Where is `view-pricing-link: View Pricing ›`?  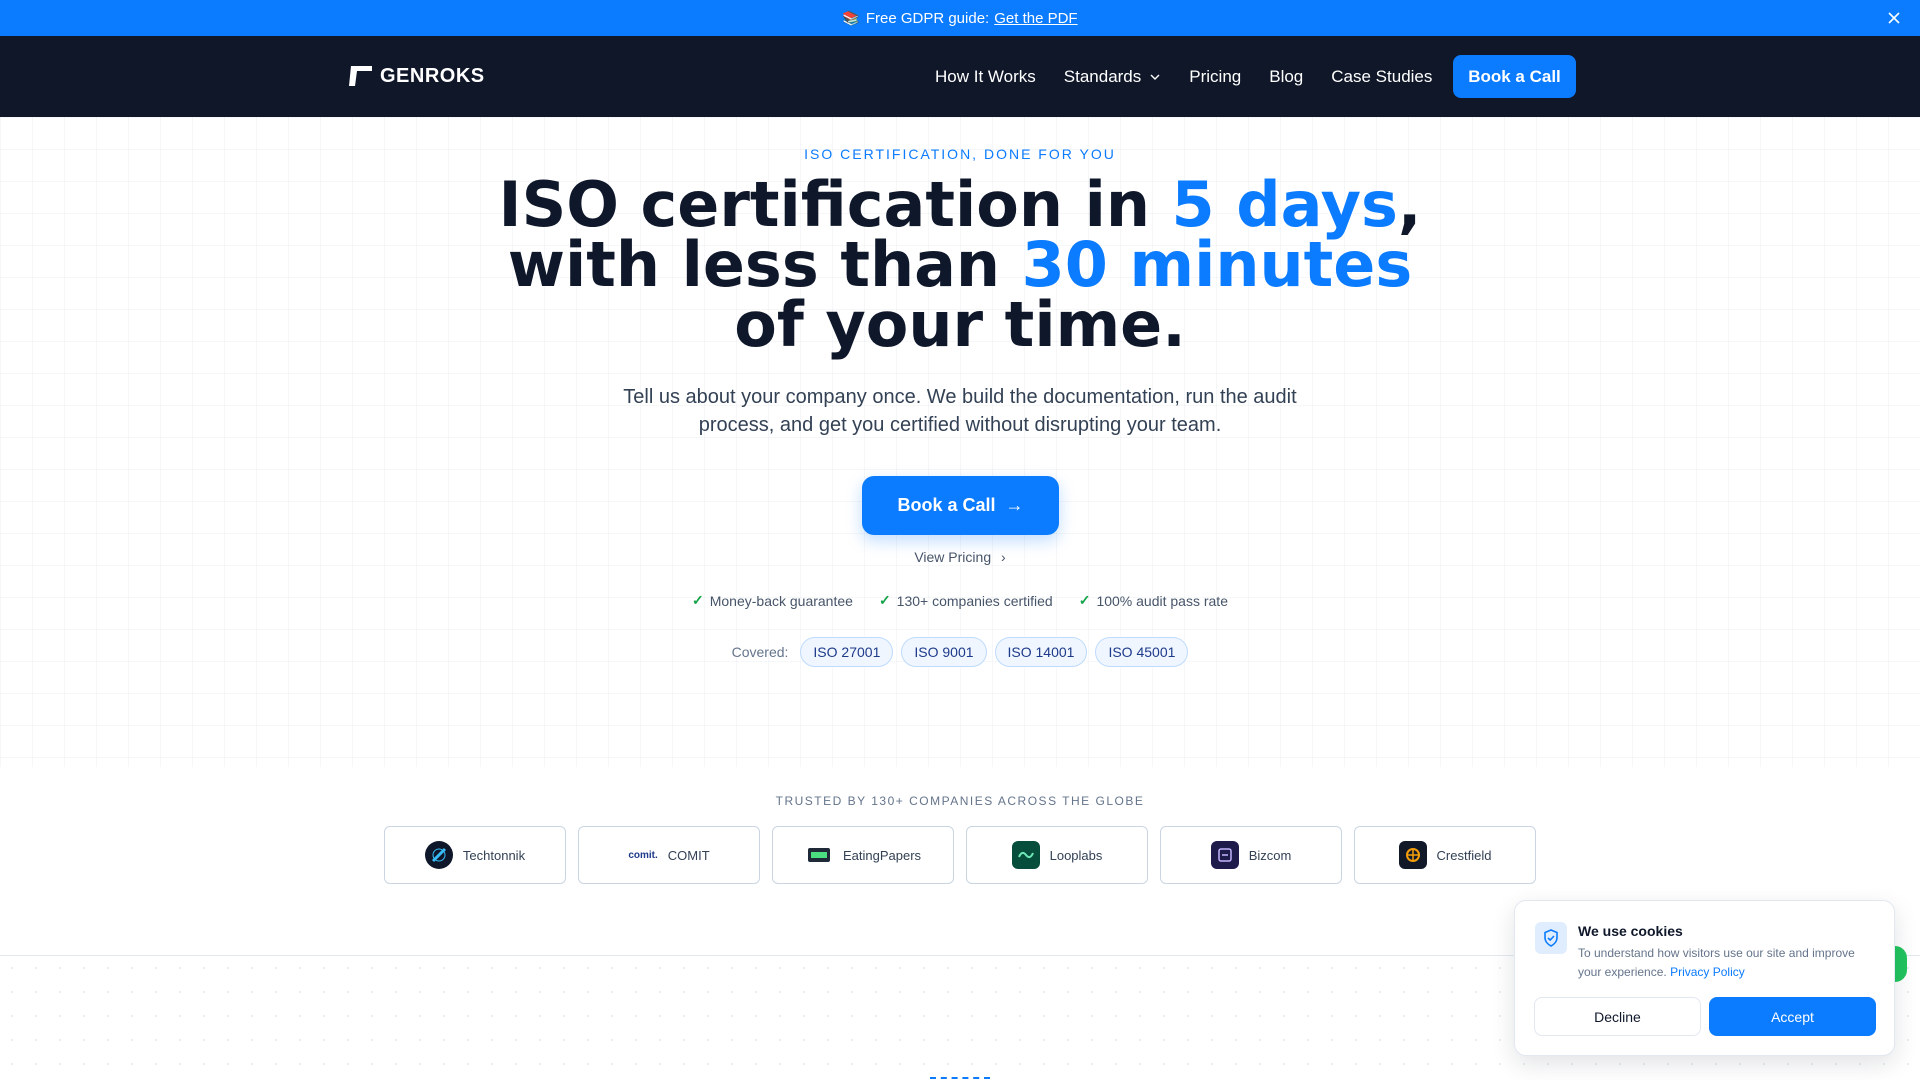
view-pricing-link: View Pricing › is located at coordinates (960, 557).